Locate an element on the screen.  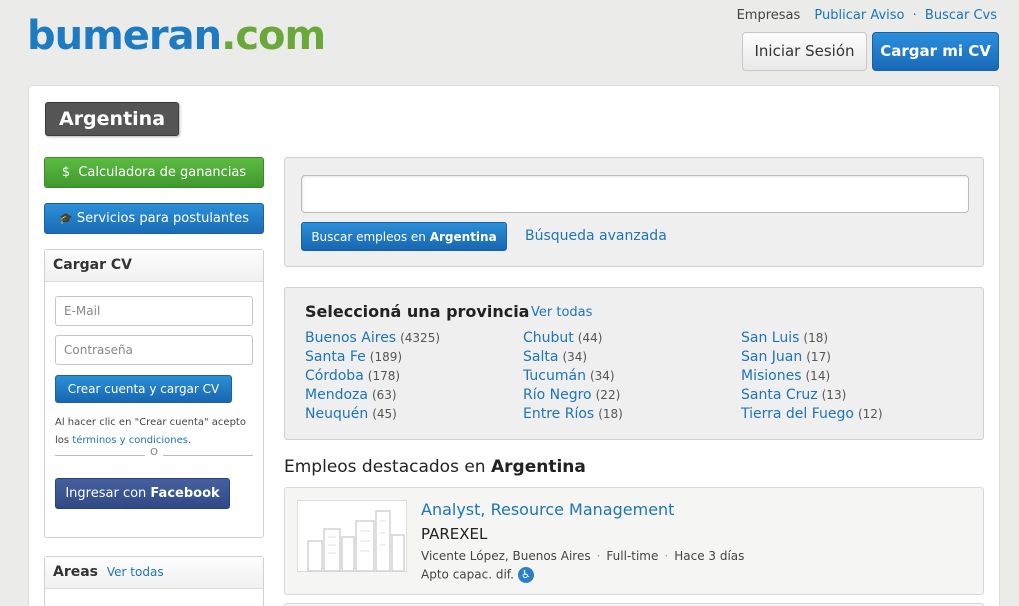
accessibility-icon: ♿ is located at coordinates (525, 575).